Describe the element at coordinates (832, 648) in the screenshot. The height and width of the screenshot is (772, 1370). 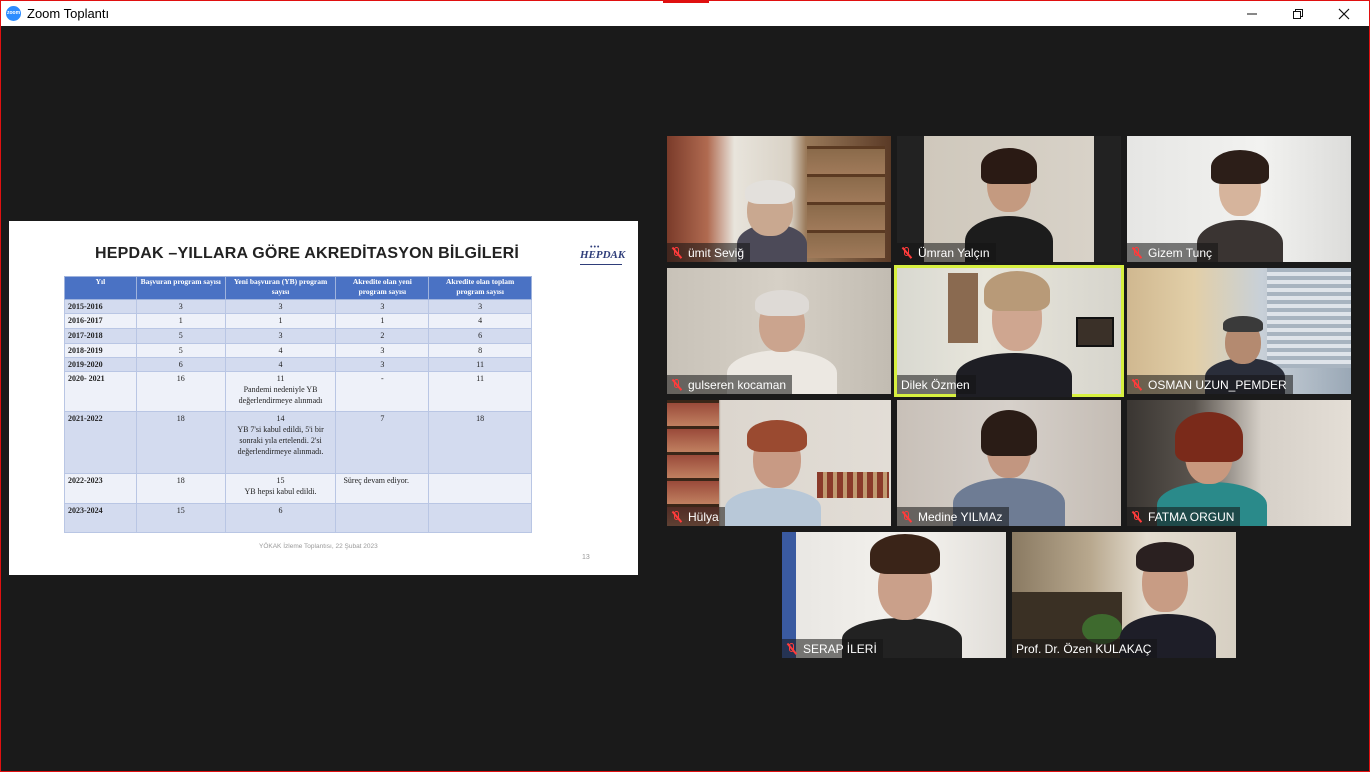
I see `participant-name-label: SERAP İLERİ` at that location.